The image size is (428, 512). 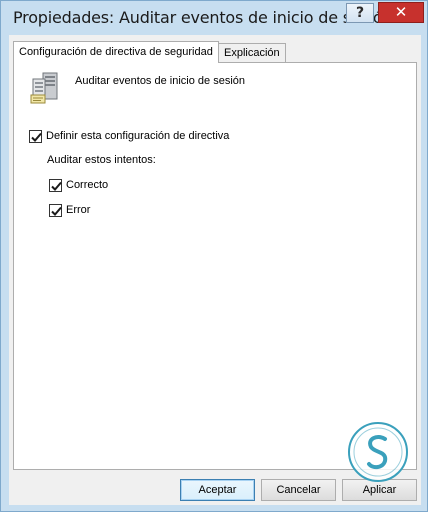 I want to click on failure-label: Error, so click(x=78, y=210).